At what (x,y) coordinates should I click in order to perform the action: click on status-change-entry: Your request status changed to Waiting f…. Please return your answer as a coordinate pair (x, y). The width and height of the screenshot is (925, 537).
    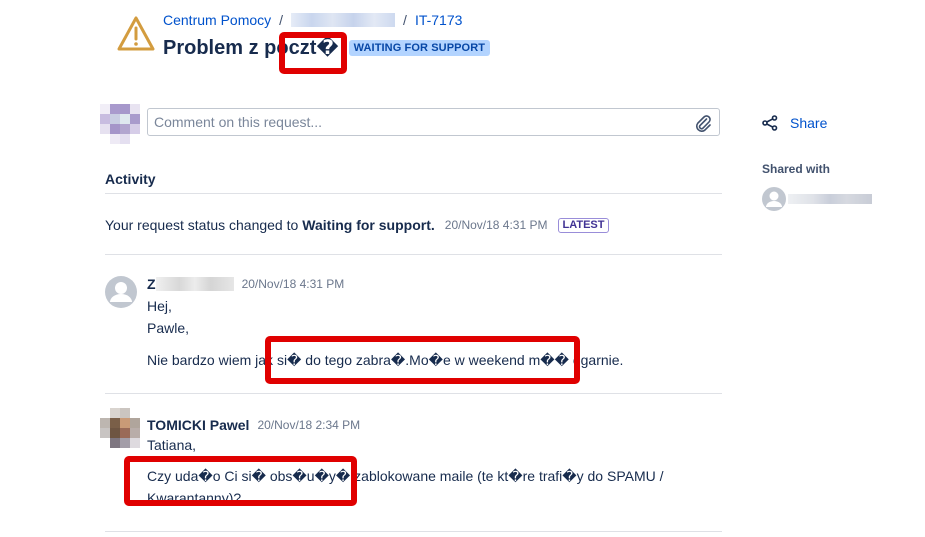
    Looking at the image, I should click on (357, 225).